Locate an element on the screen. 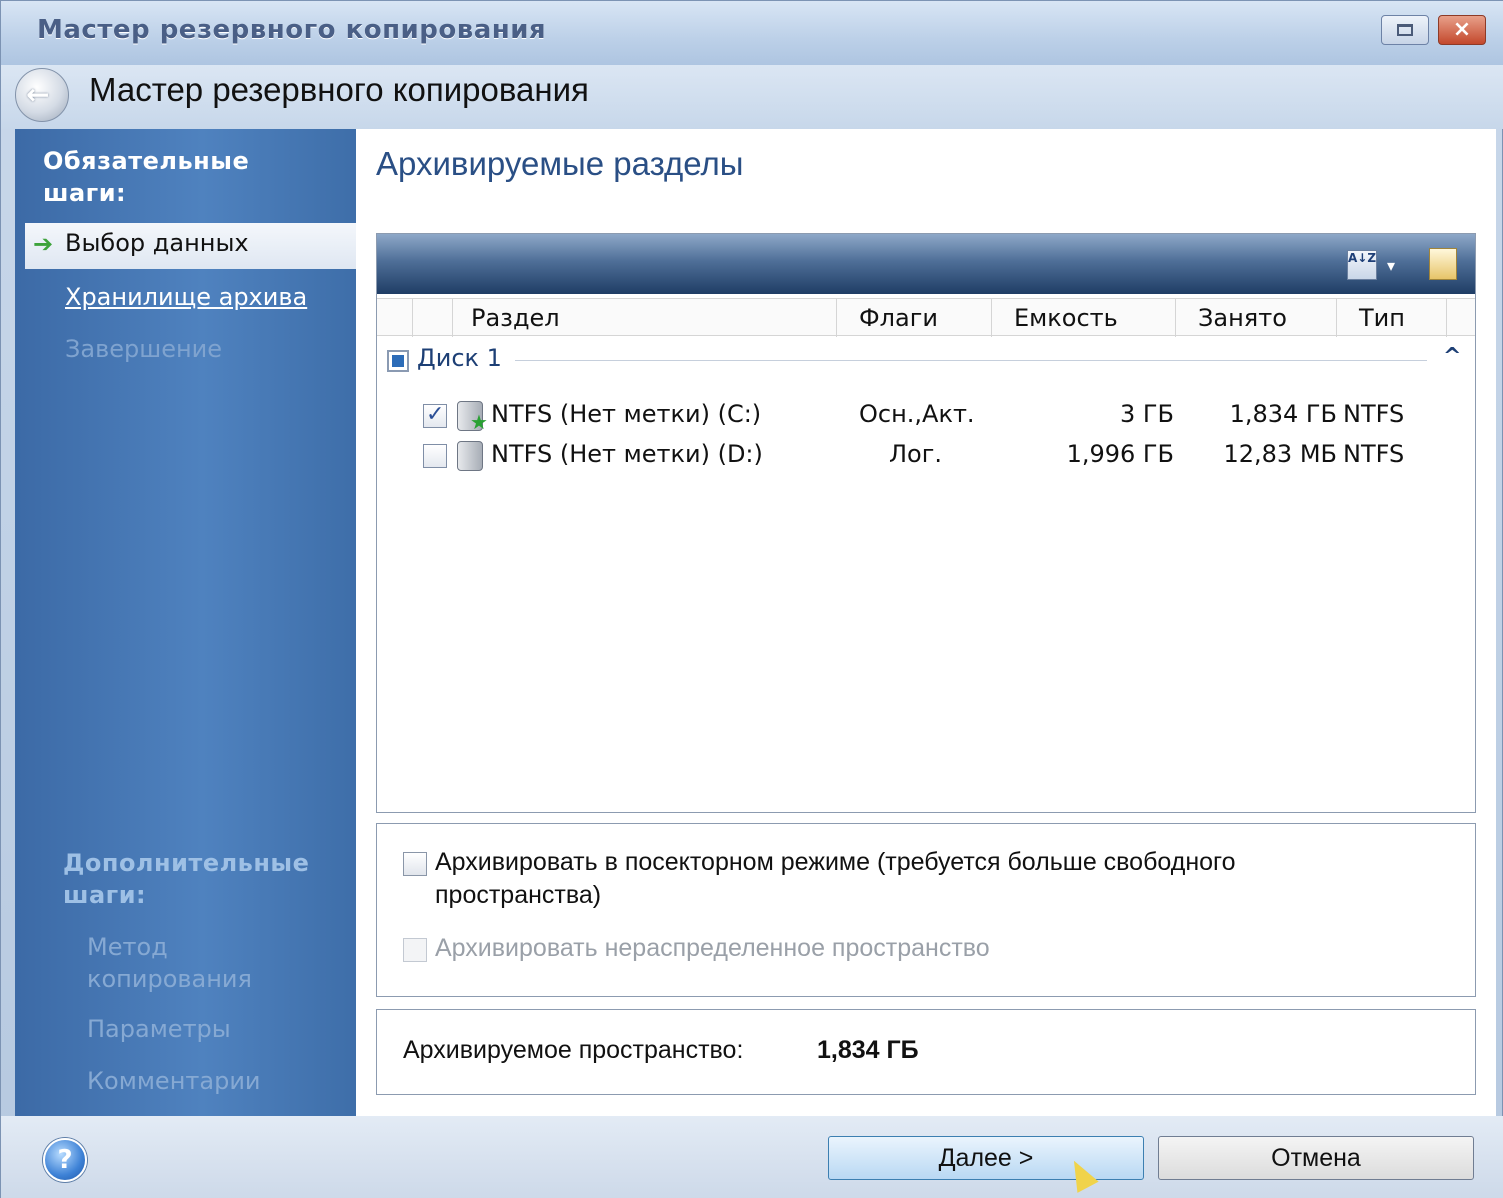 This screenshot has height=1198, width=1503. back-button: ← is located at coordinates (42, 95).